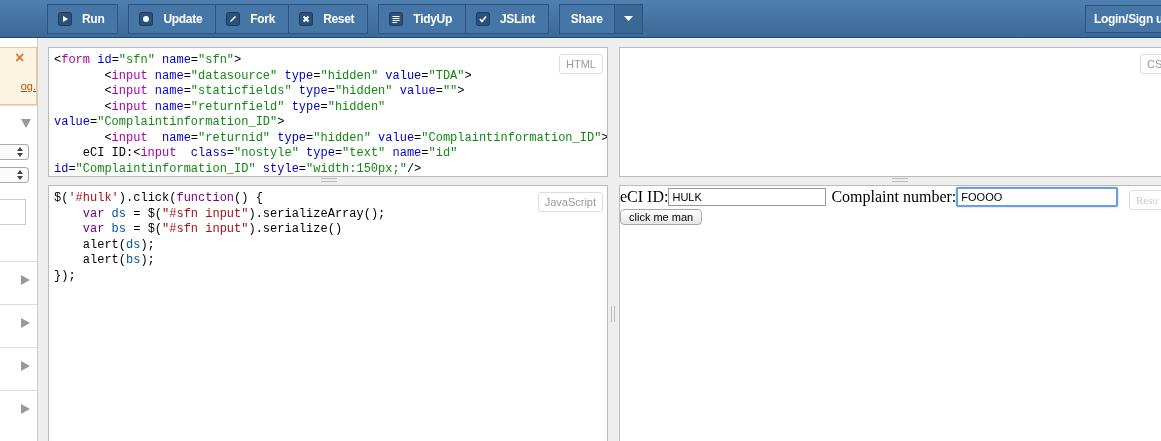 Image resolution: width=1161 pixels, height=441 pixels. What do you see at coordinates (172, 18) in the screenshot?
I see `toolbar-button: Update` at bounding box center [172, 18].